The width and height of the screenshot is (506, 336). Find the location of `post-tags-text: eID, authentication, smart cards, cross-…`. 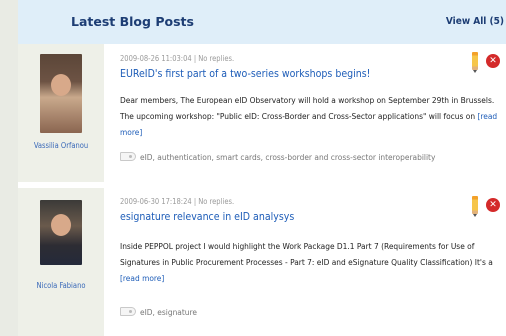

post-tags-text: eID, authentication, smart cards, cross-… is located at coordinates (287, 157).